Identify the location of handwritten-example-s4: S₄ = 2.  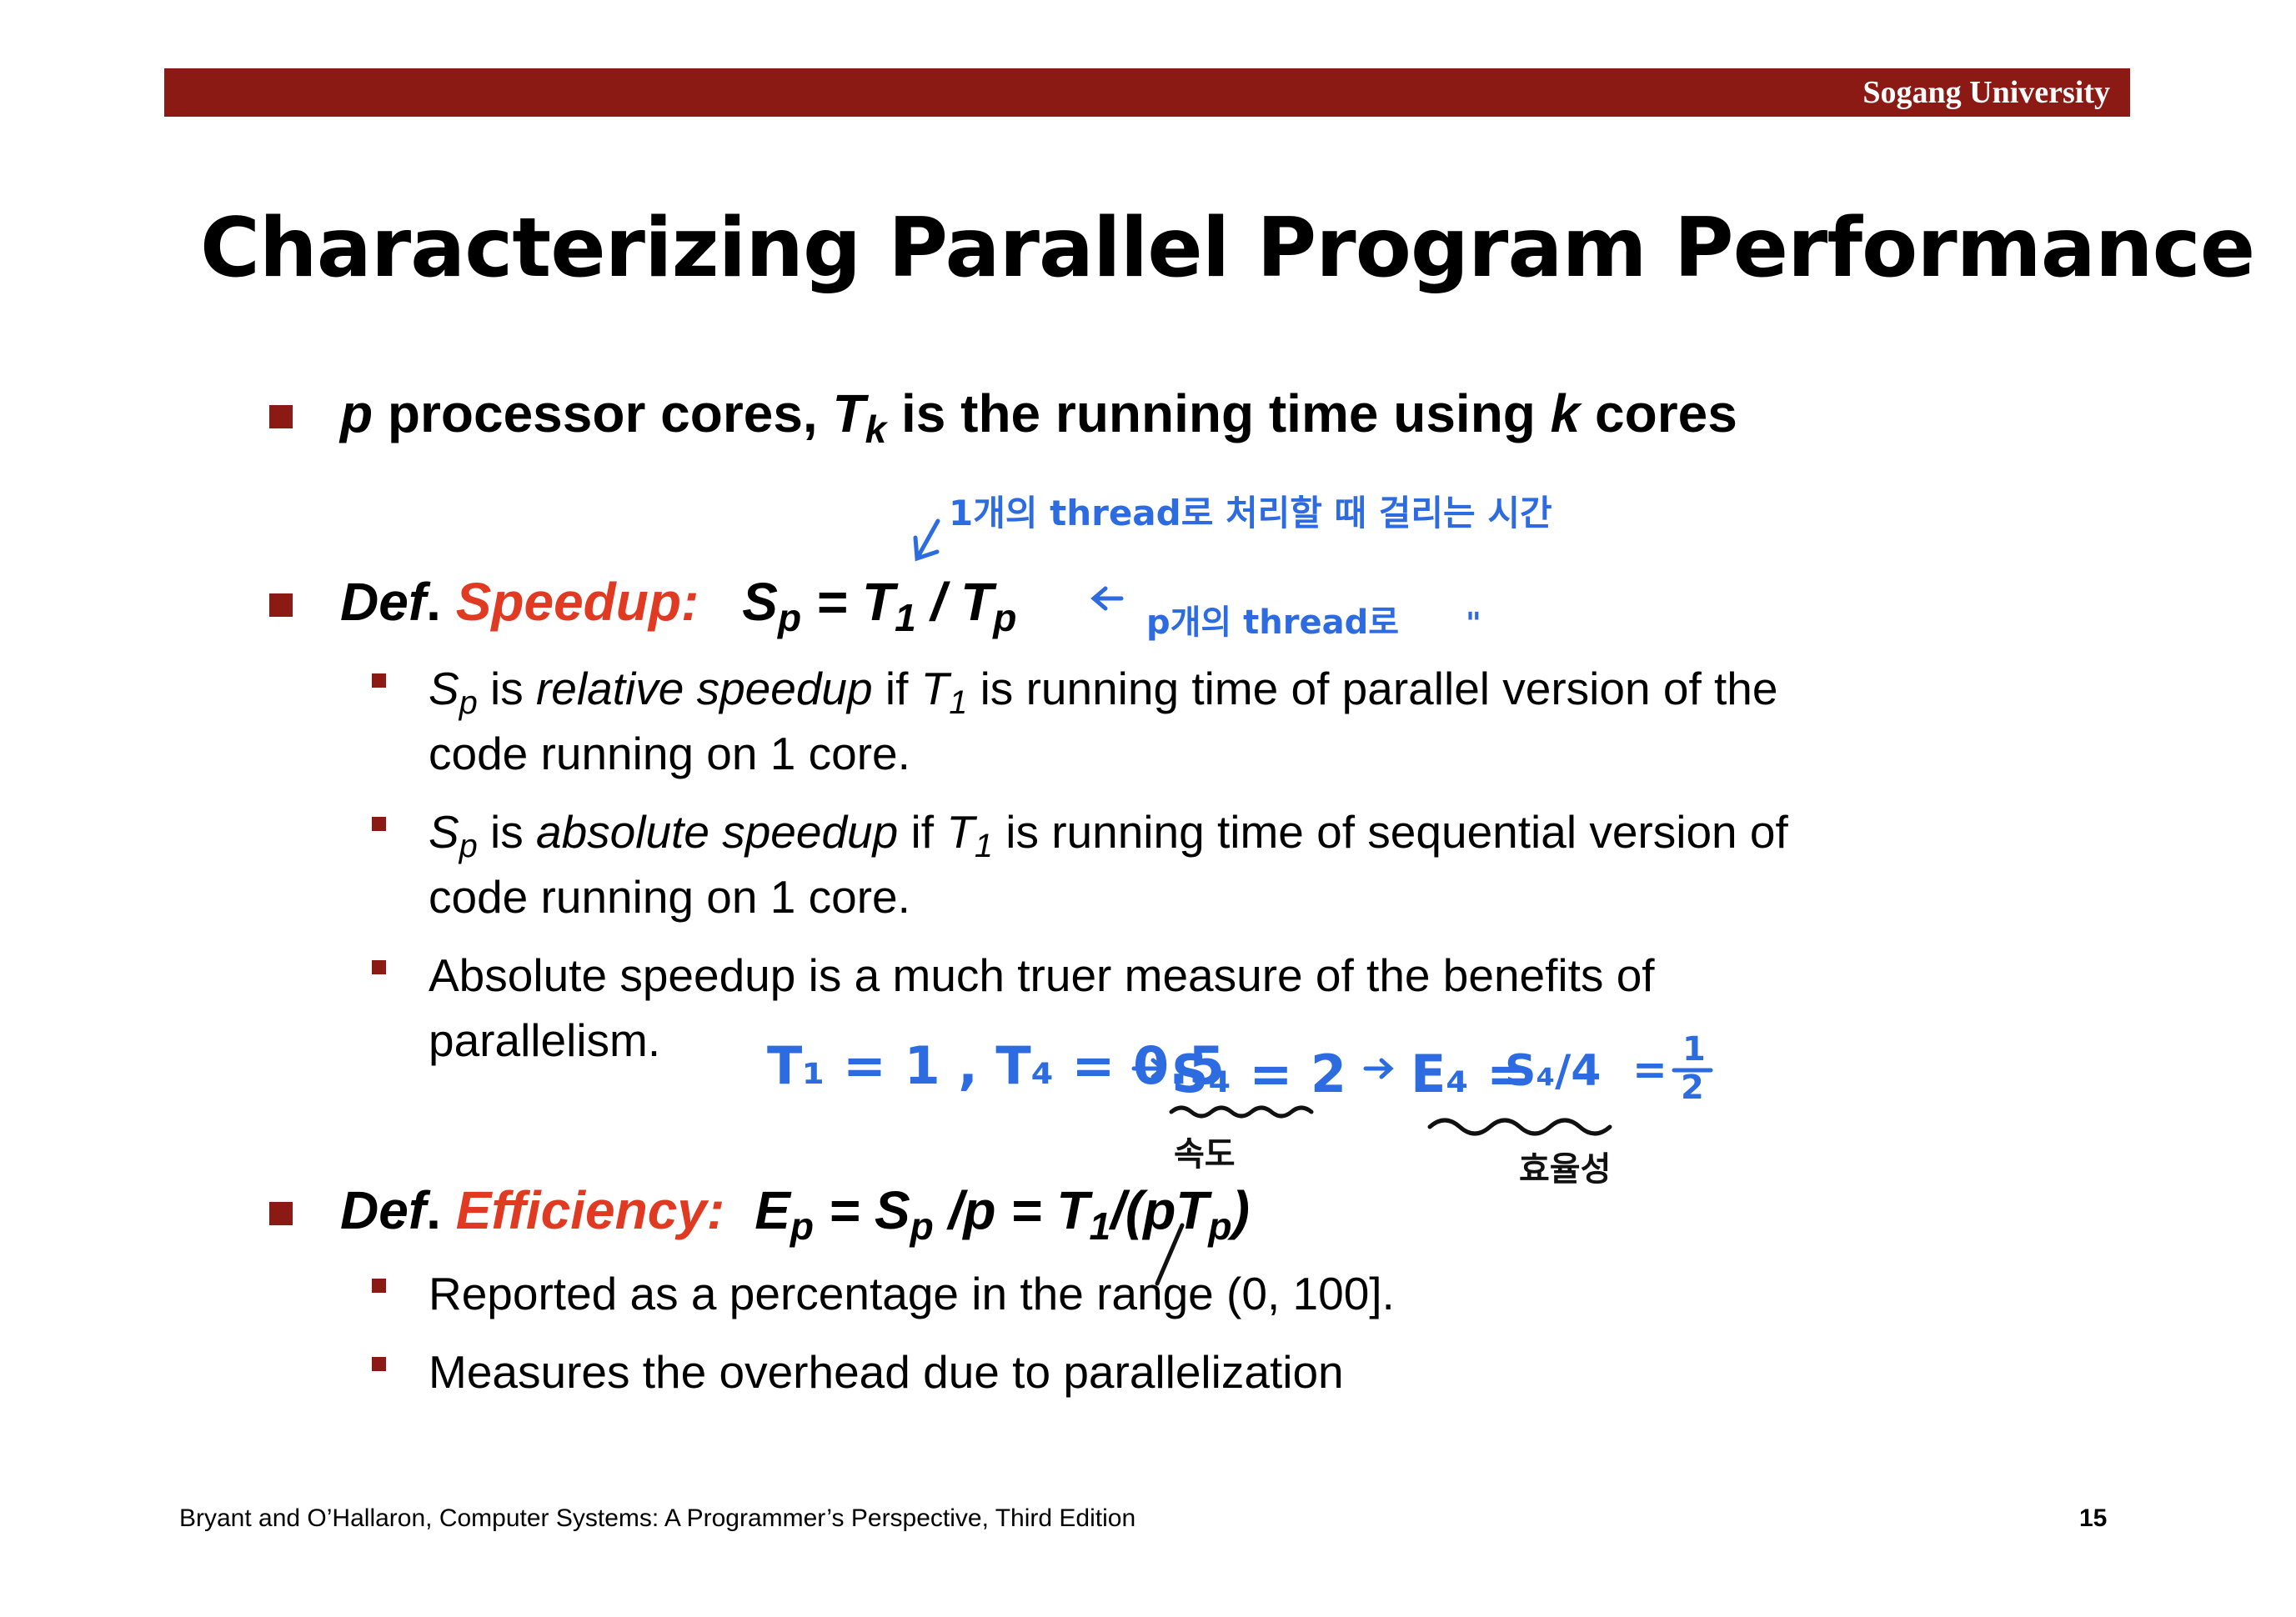
(1259, 1074).